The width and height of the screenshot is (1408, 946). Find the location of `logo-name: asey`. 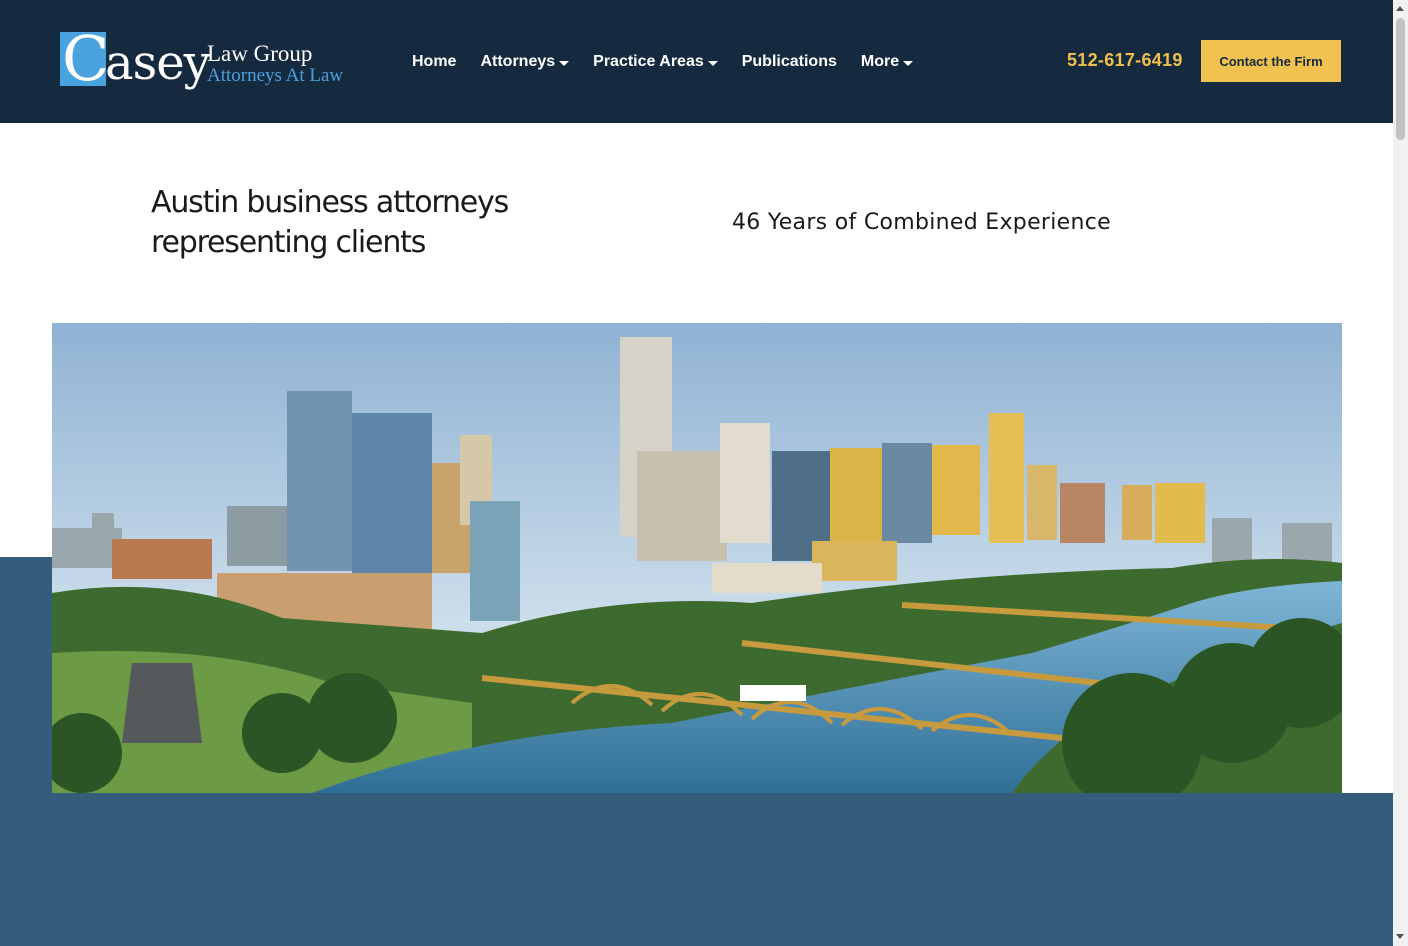

logo-name: asey is located at coordinates (158, 63).